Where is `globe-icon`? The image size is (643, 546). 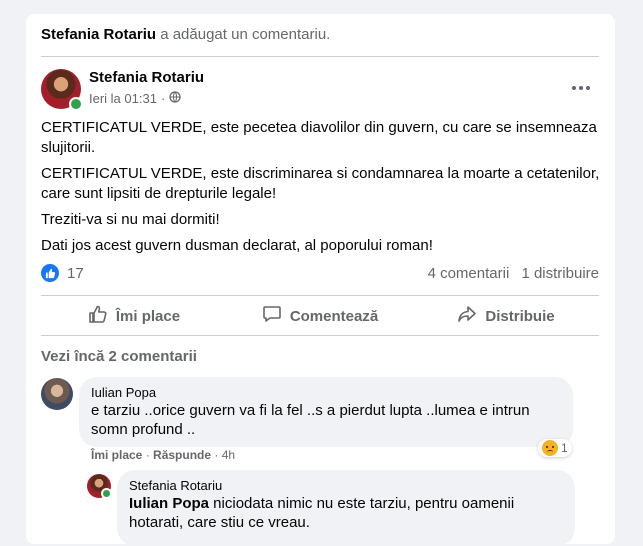
globe-icon is located at coordinates (175, 98).